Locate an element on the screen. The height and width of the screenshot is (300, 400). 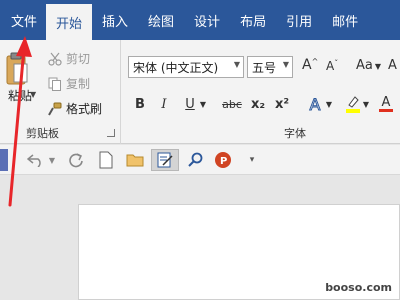
italic-button: I is located at coordinates (164, 104).